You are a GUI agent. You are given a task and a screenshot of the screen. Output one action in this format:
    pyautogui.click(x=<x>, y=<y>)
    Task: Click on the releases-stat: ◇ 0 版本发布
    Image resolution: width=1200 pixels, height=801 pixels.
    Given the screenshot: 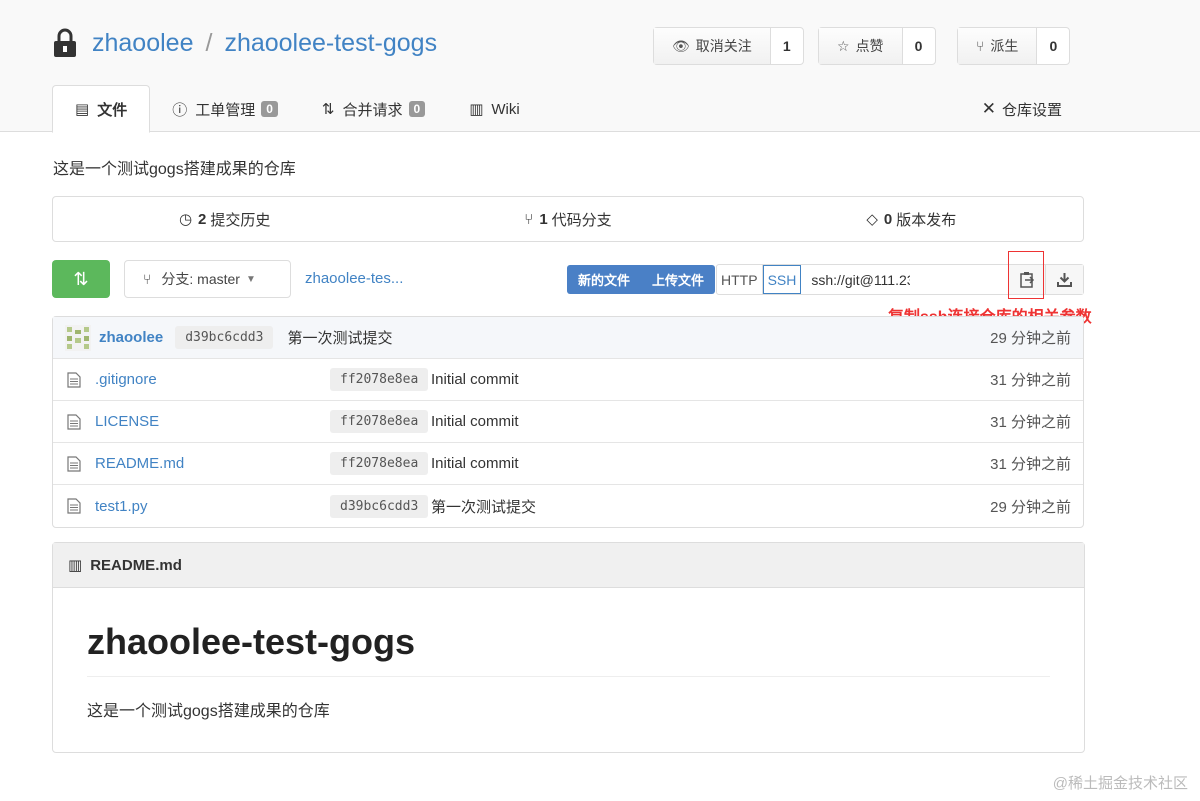 What is the action you would take?
    pyautogui.click(x=911, y=219)
    